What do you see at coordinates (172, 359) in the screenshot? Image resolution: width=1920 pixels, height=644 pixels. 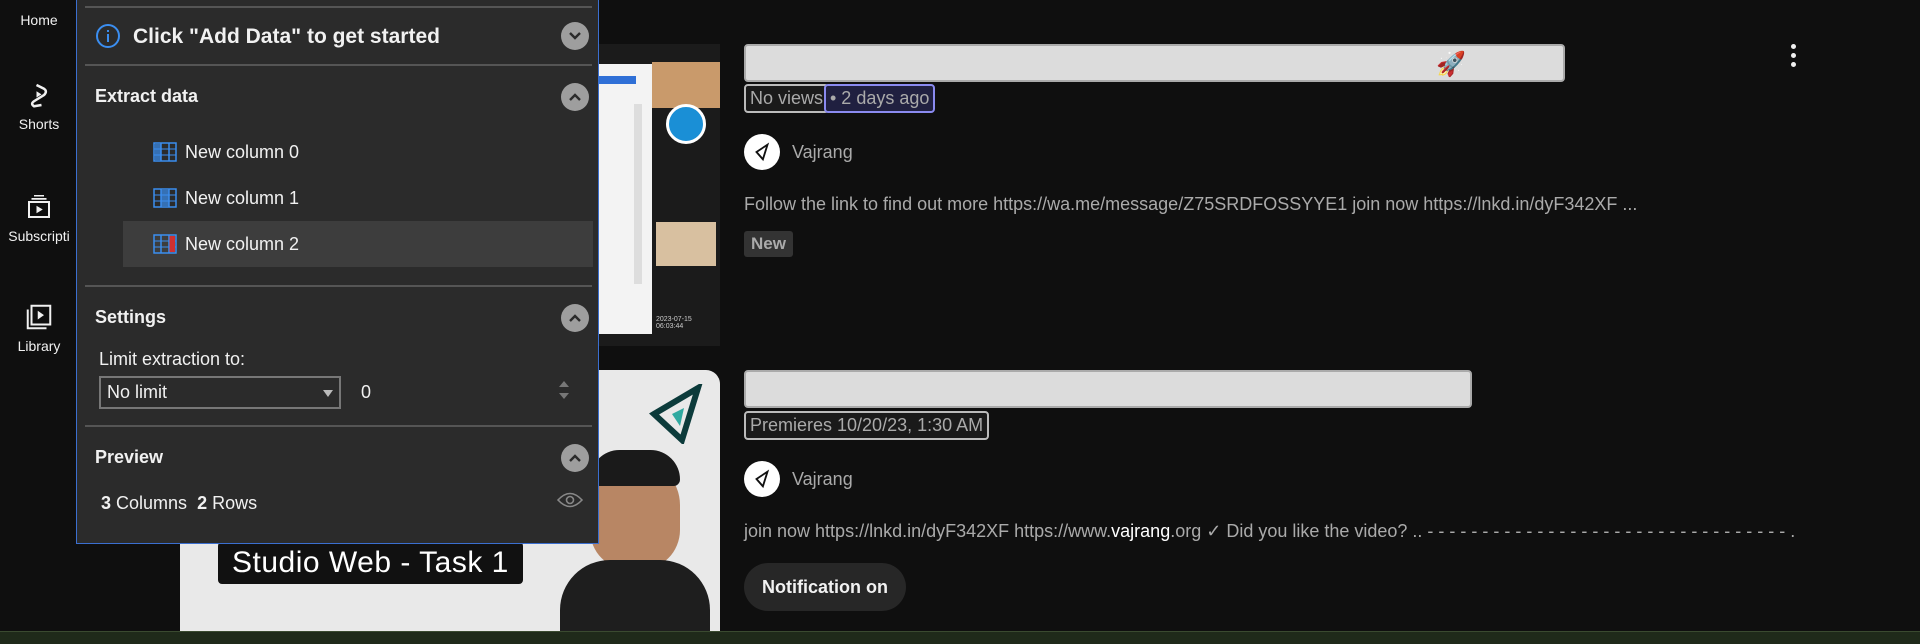 I see `limit-extraction-label: Limit extraction to:` at bounding box center [172, 359].